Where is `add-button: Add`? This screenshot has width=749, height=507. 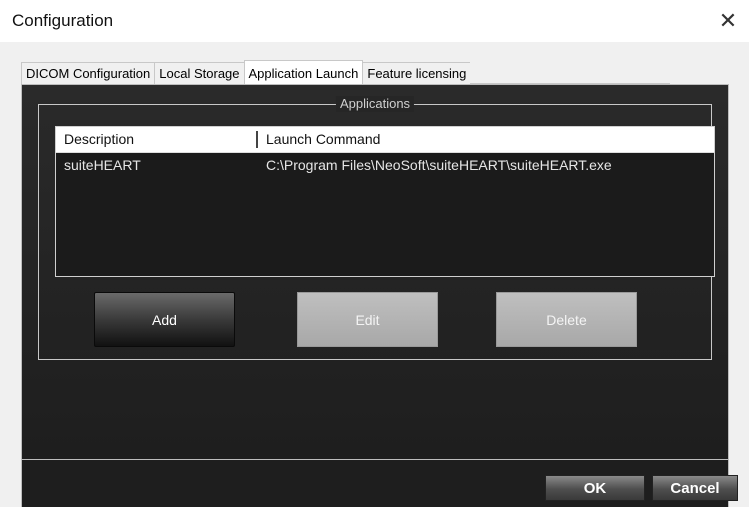
add-button: Add is located at coordinates (164, 319).